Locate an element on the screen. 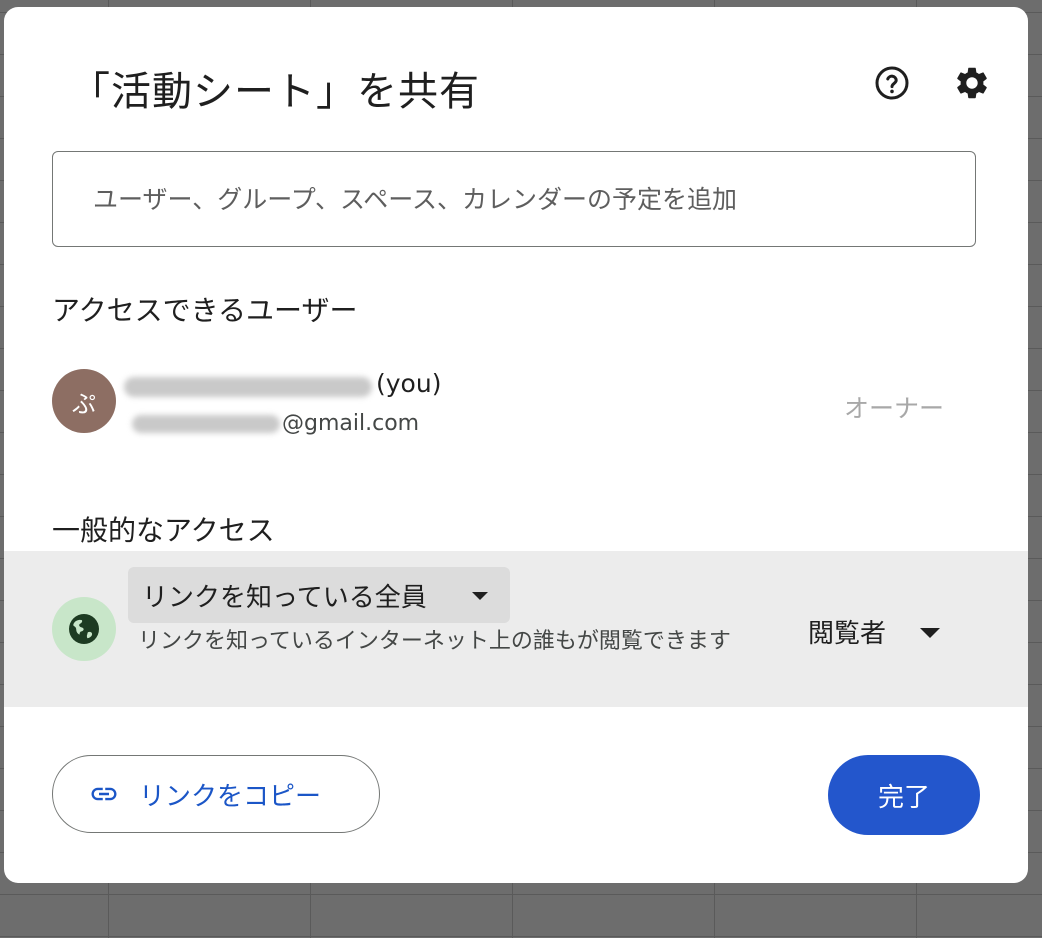  user-name: (you) is located at coordinates (304, 386).